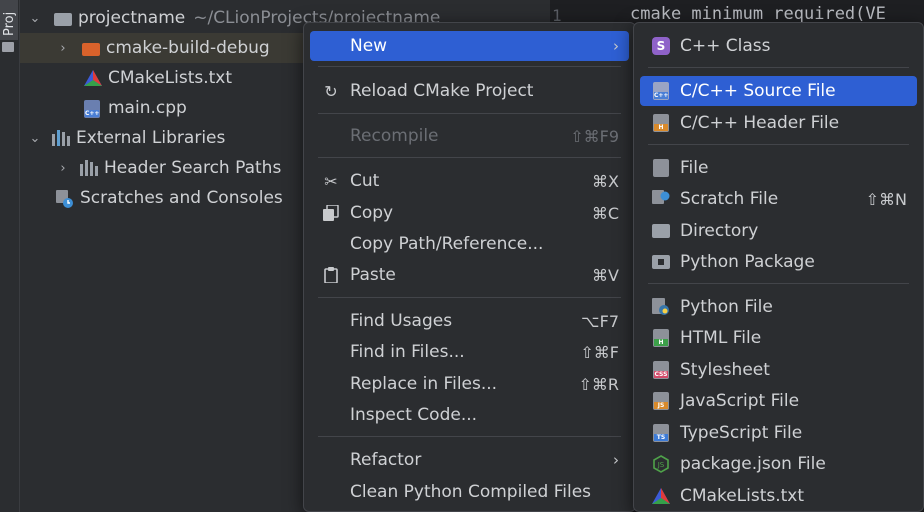 This screenshot has height=512, width=924. I want to click on js-file-icon: JS, so click(661, 401).